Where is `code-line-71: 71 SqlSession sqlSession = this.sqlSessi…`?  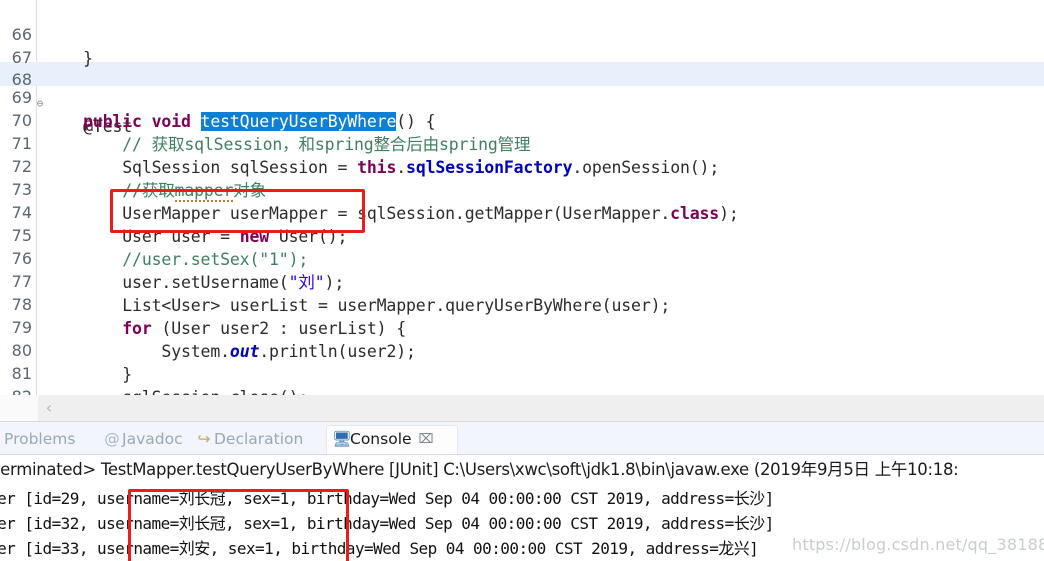 code-line-71: 71 SqlSession sqlSession = this.sqlSessi… is located at coordinates (522, 142).